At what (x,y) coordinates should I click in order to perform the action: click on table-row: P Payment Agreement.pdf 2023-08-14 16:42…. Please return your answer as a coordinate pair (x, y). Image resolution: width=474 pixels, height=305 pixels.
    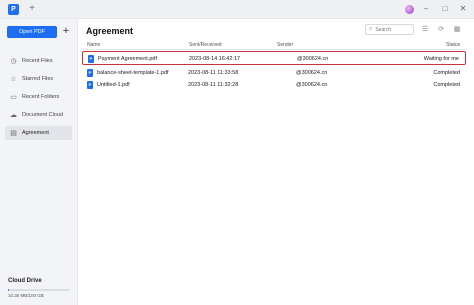
    Looking at the image, I should click on (274, 58).